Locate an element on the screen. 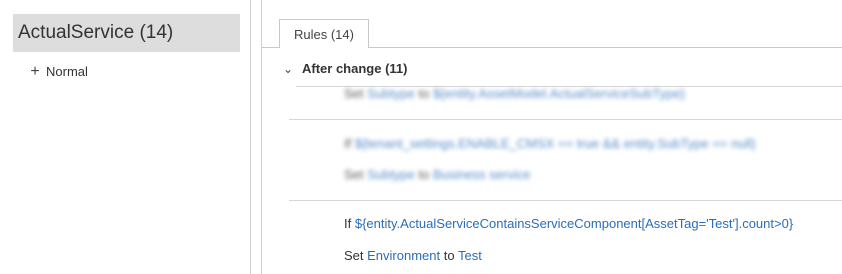 This screenshot has width=842, height=274. rule-set-line: Set Environment to Test is located at coordinates (413, 255).